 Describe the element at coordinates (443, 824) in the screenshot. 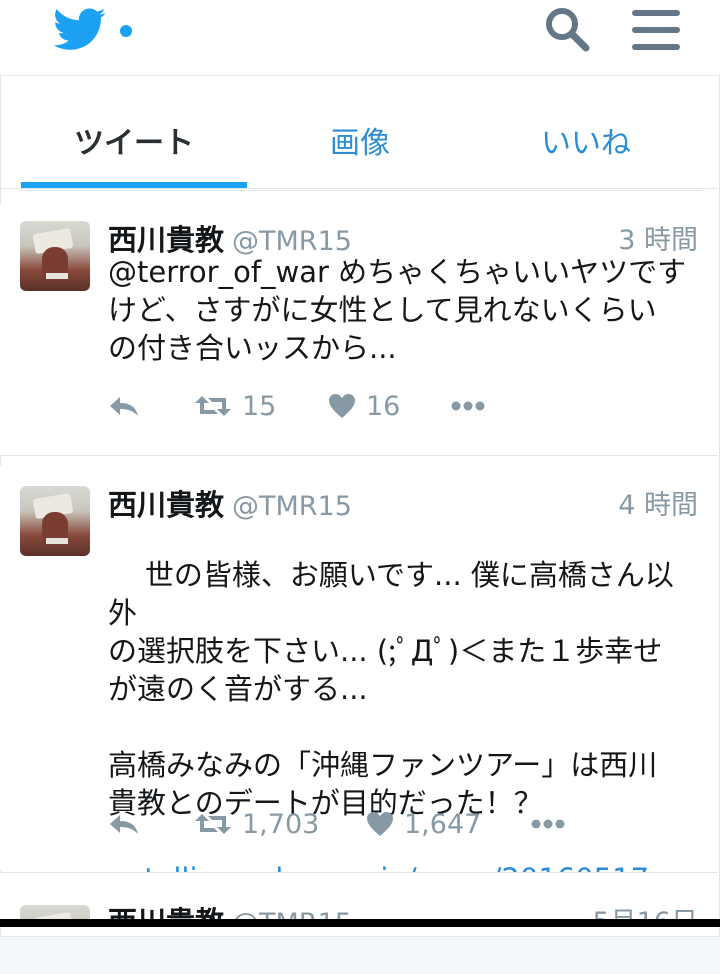

I see `like-count: 1,647` at that location.